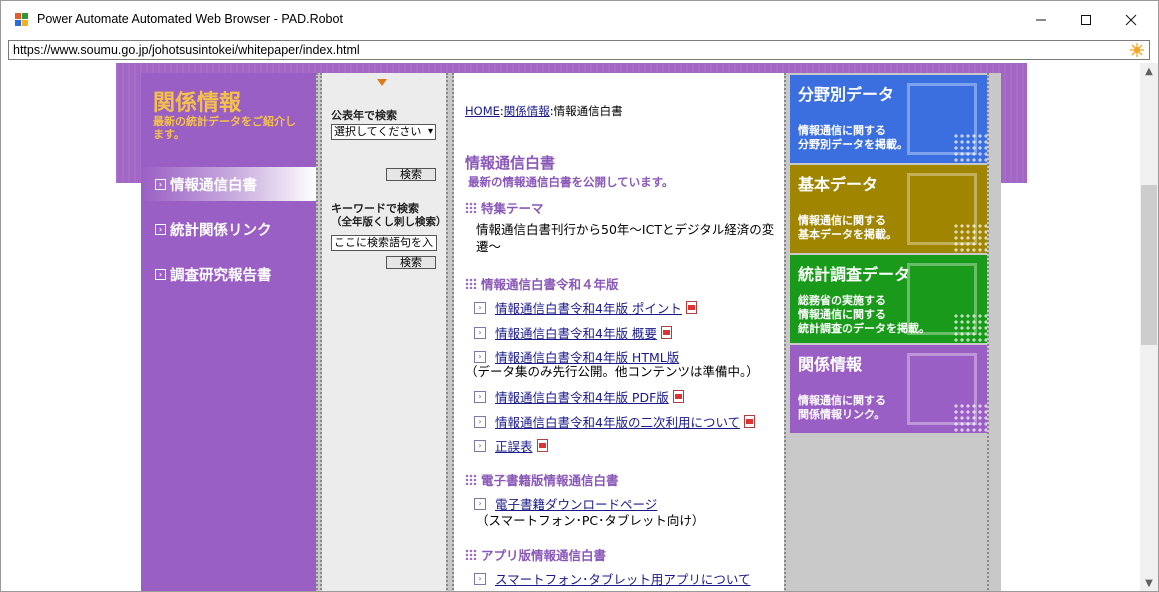 This screenshot has height=592, width=1159. Describe the element at coordinates (382, 82) in the screenshot. I see `triangle-down-icon` at that location.